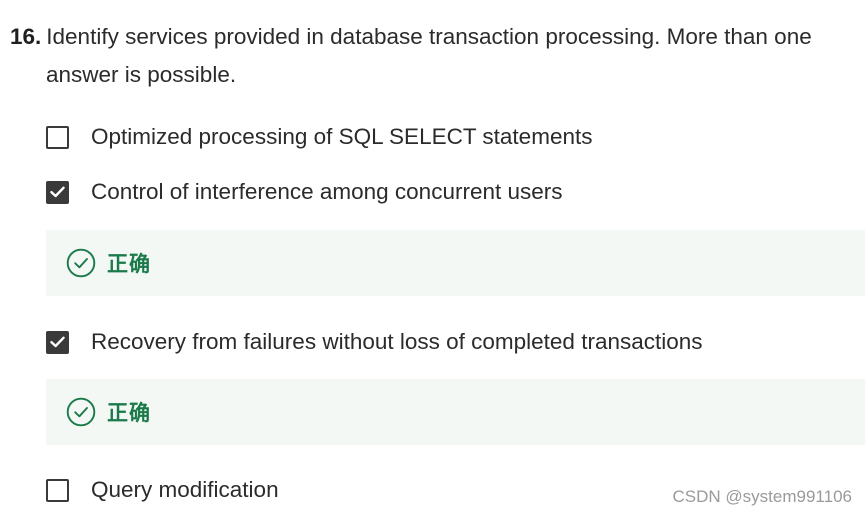 This screenshot has width=865, height=518. What do you see at coordinates (185, 489) in the screenshot?
I see `option-label: Query modification` at bounding box center [185, 489].